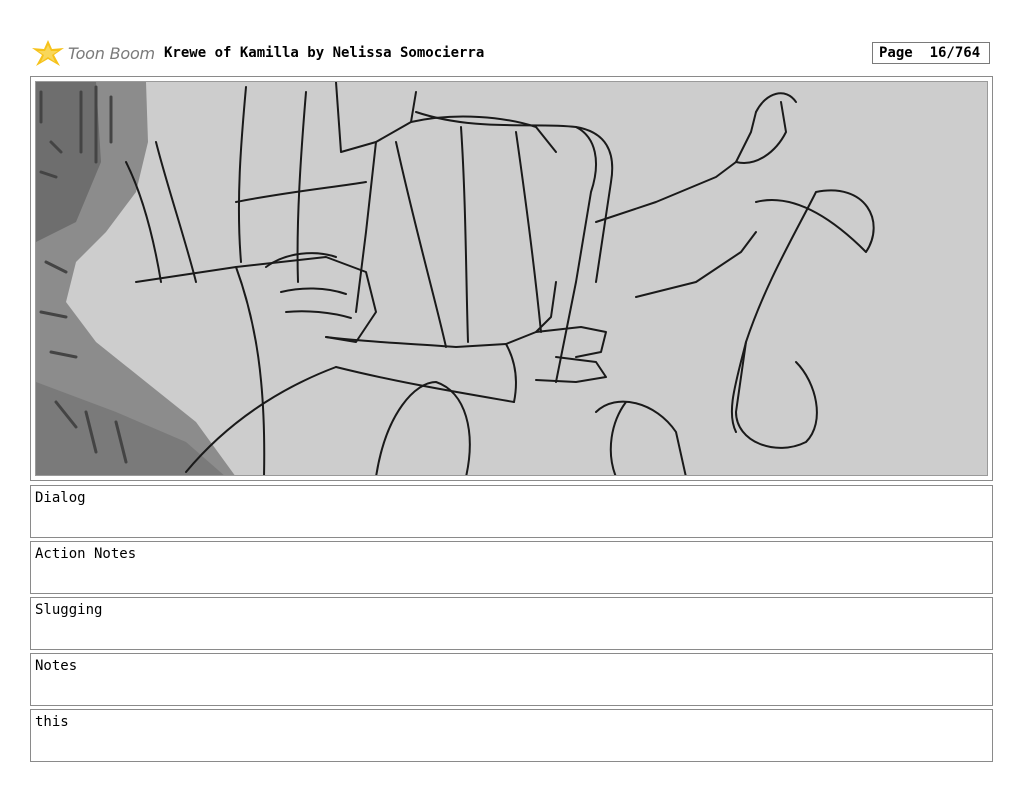 The image size is (1024, 793). What do you see at coordinates (56, 666) in the screenshot?
I see `notes-label: Notes` at bounding box center [56, 666].